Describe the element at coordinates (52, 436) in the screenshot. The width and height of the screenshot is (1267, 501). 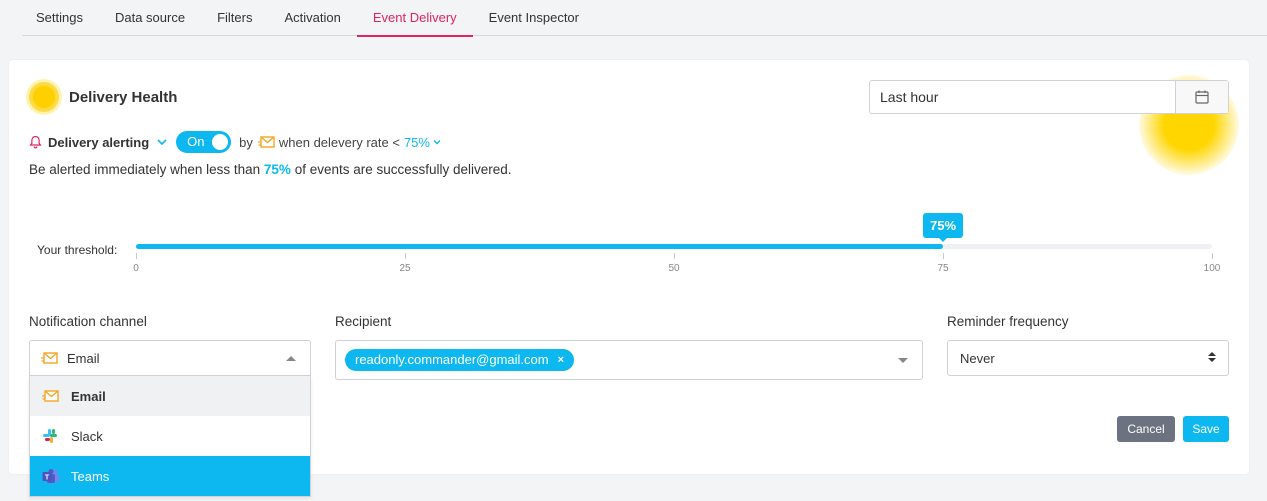
I see `slack-icon` at that location.